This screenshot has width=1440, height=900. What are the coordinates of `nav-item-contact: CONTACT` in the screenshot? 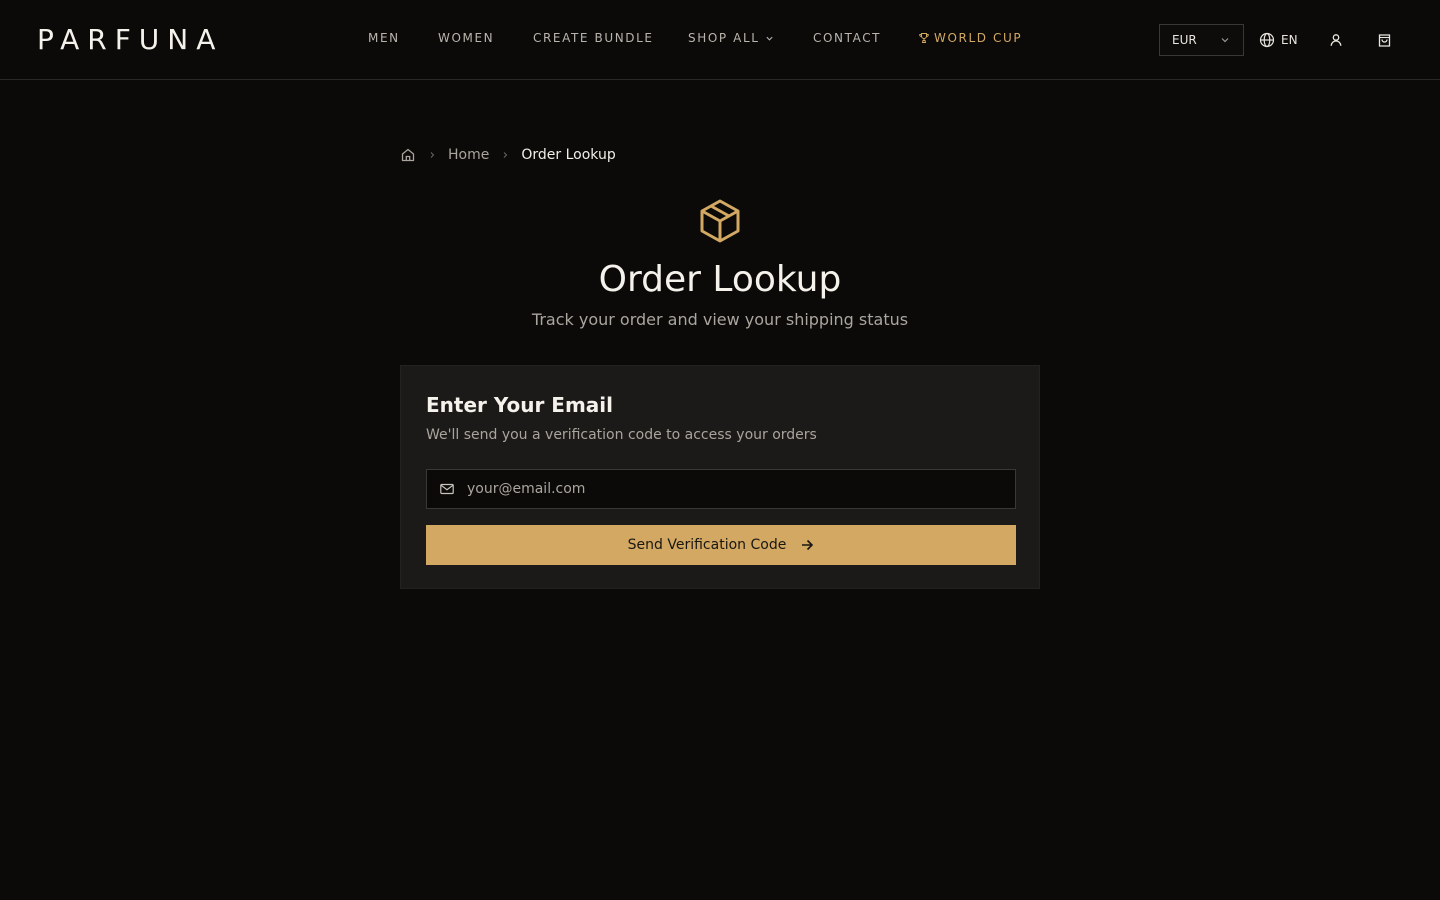 It's located at (865, 38).